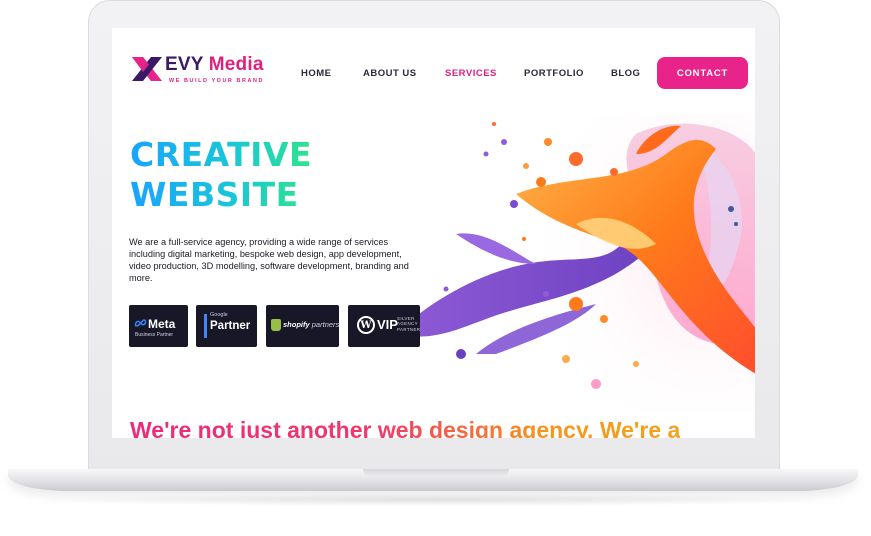 The width and height of the screenshot is (871, 536). What do you see at coordinates (471, 73) in the screenshot?
I see `nav-item-services: SERVICES` at bounding box center [471, 73].